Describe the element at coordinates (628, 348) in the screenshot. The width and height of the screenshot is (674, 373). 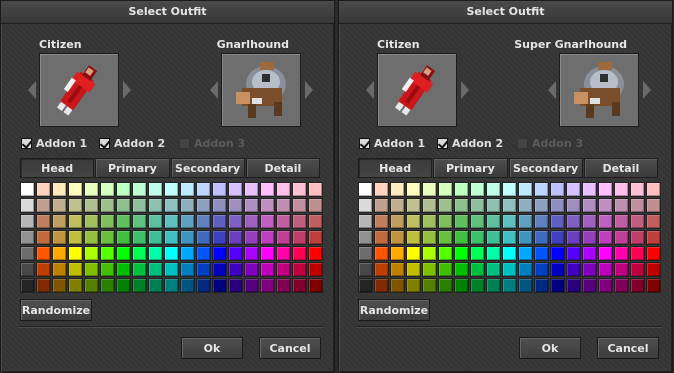
I see `cancel-button: Cancel` at that location.